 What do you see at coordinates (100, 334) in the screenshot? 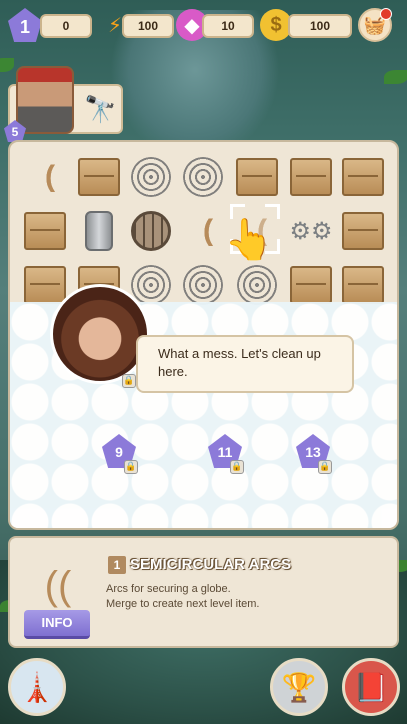
I see `girl-portrait-avatar` at bounding box center [100, 334].